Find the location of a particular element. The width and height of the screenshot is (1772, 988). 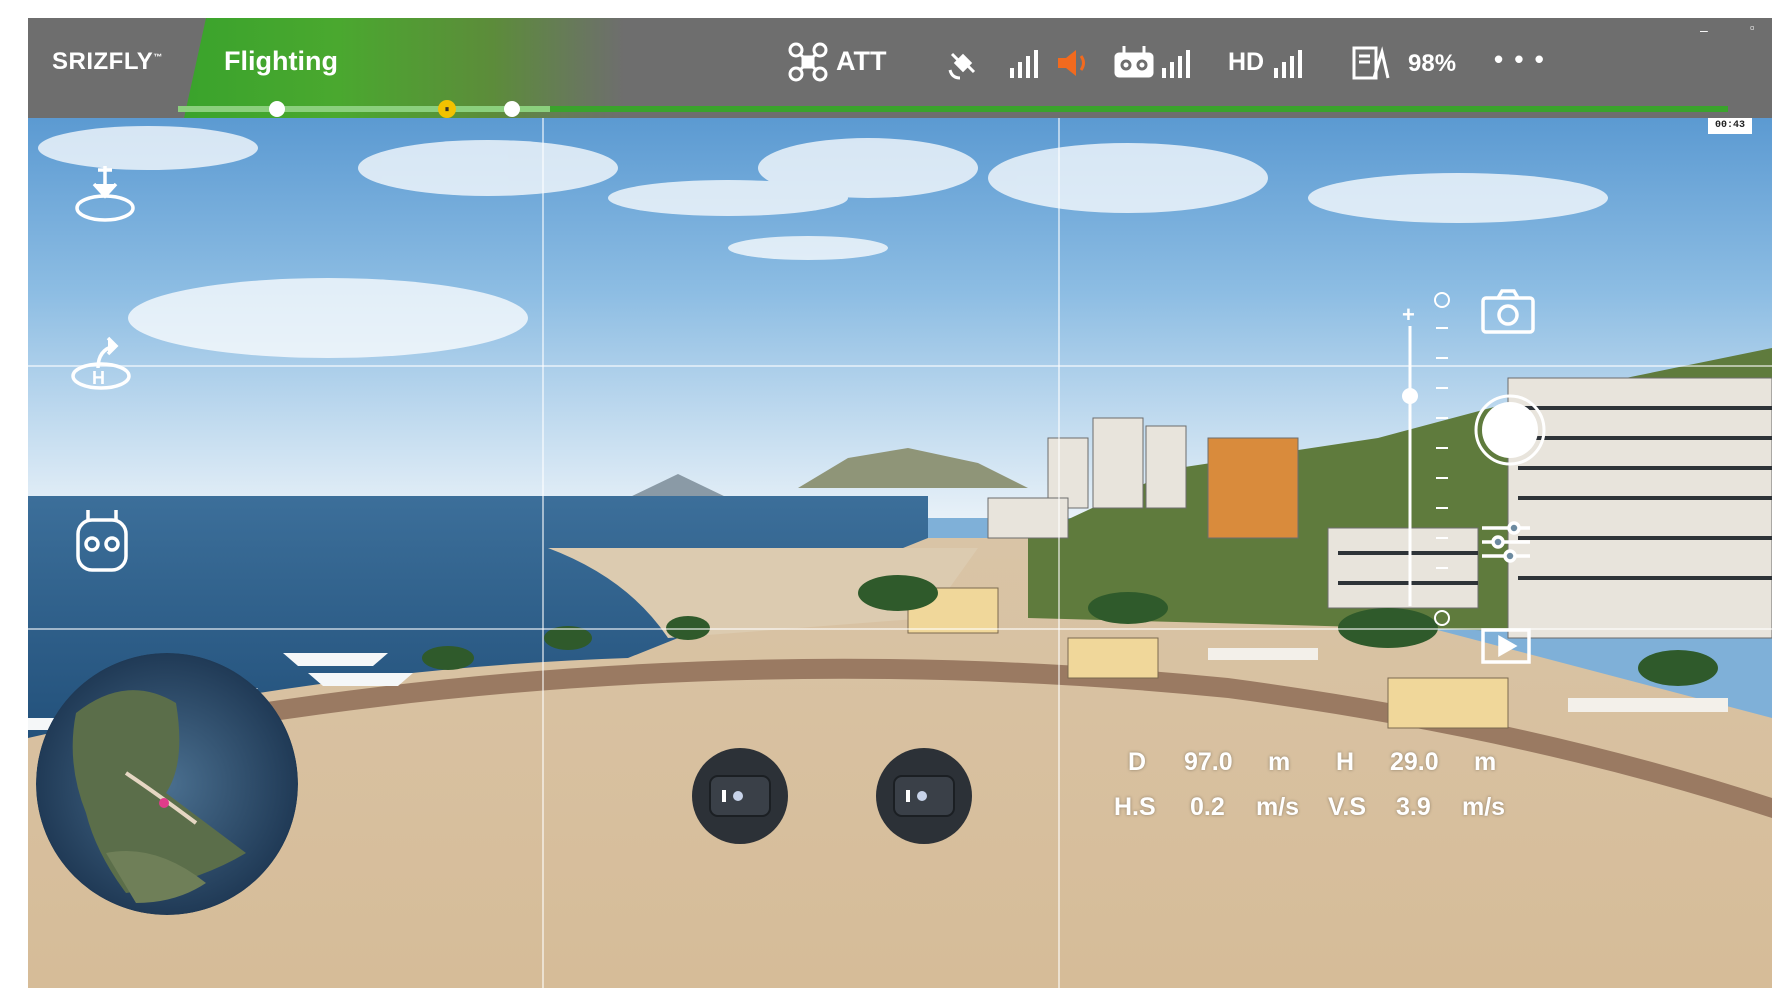

mode-label: Flighting is located at coordinates (281, 61).